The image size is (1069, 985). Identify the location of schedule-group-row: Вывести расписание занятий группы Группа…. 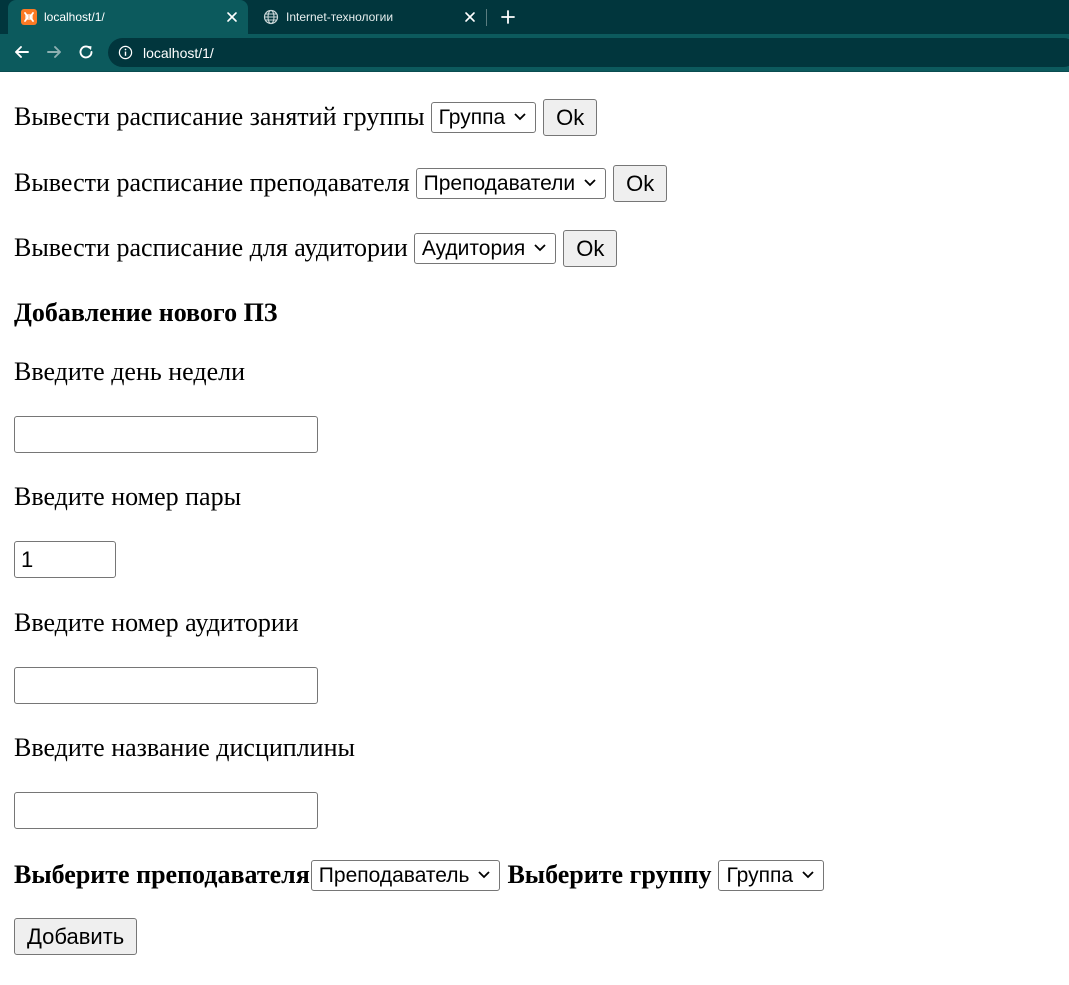
(306, 117).